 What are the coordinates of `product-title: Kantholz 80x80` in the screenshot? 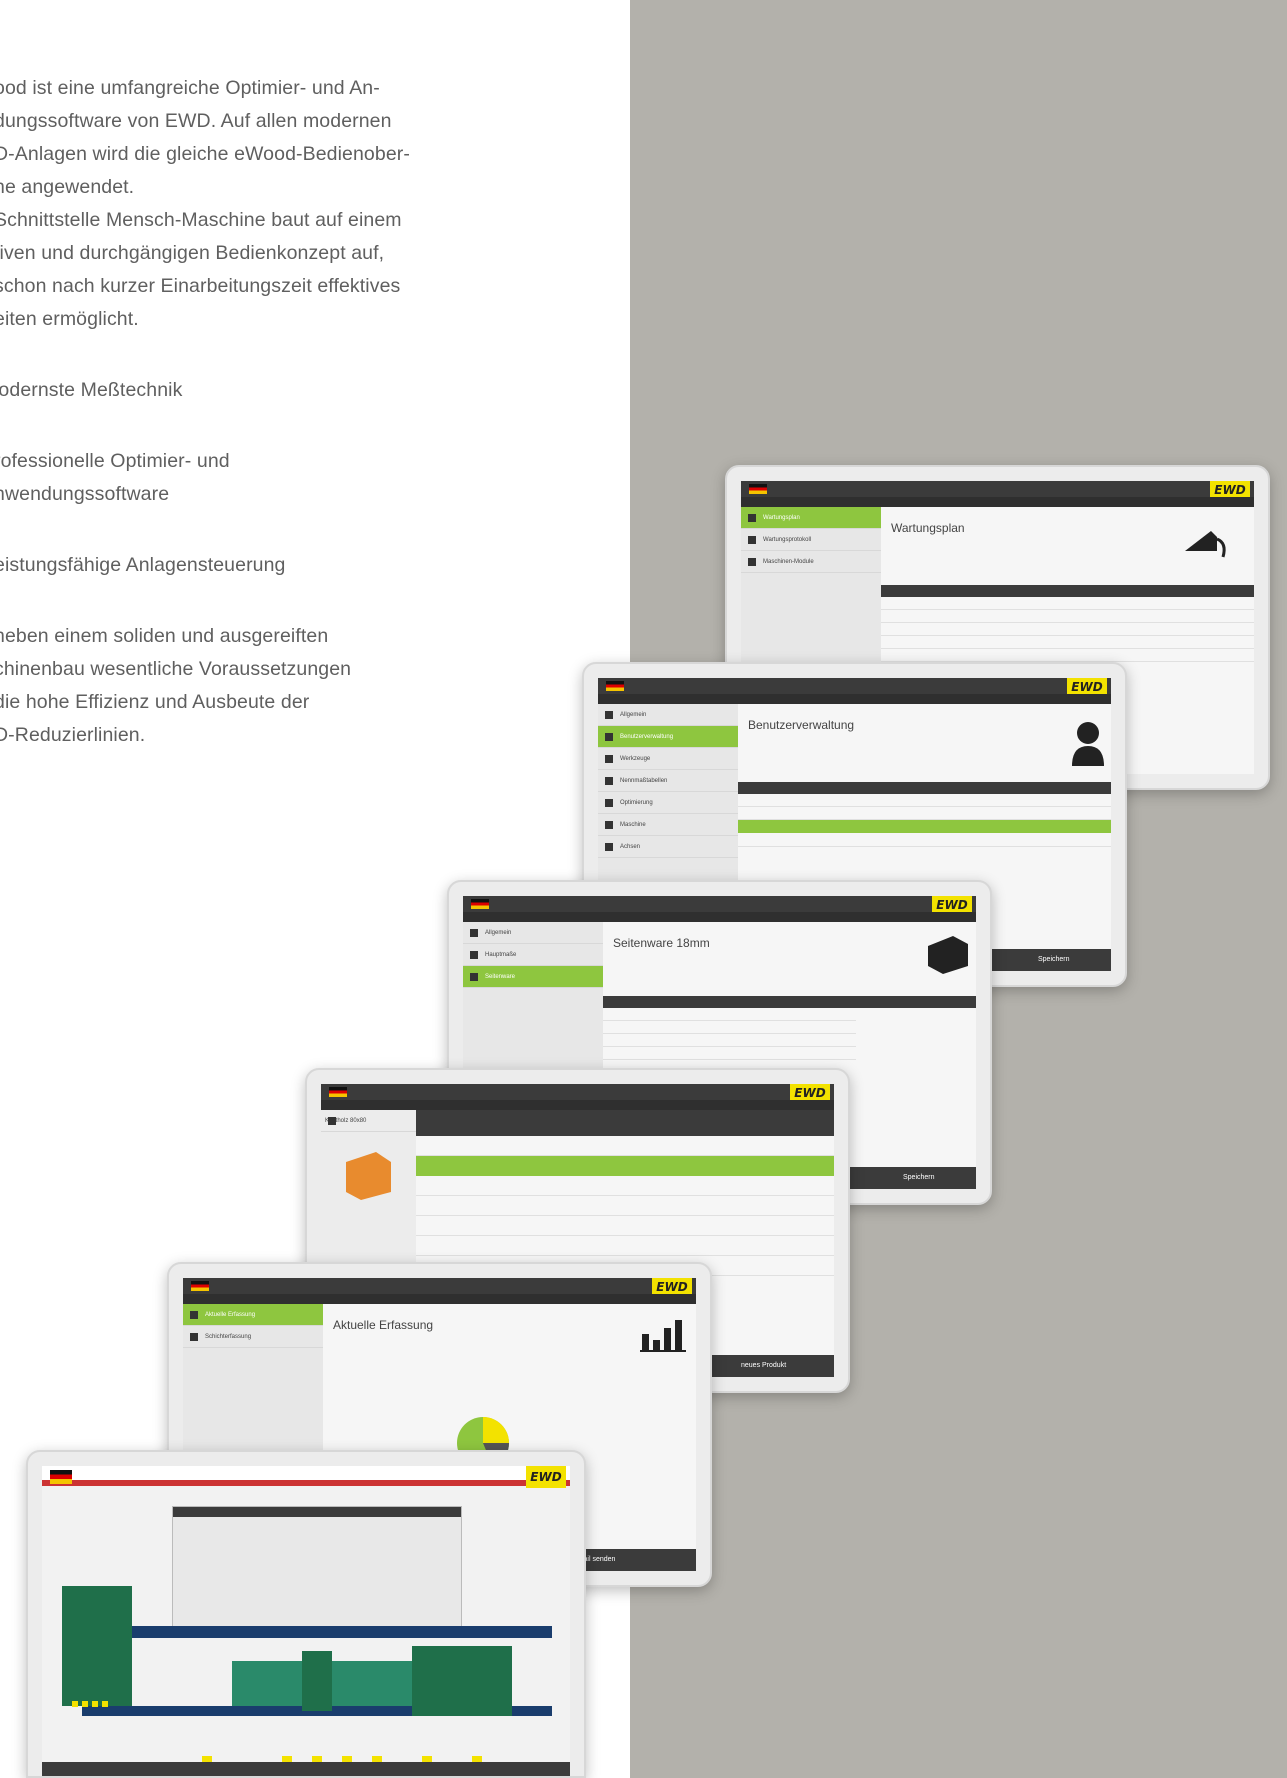 It's located at (368, 1121).